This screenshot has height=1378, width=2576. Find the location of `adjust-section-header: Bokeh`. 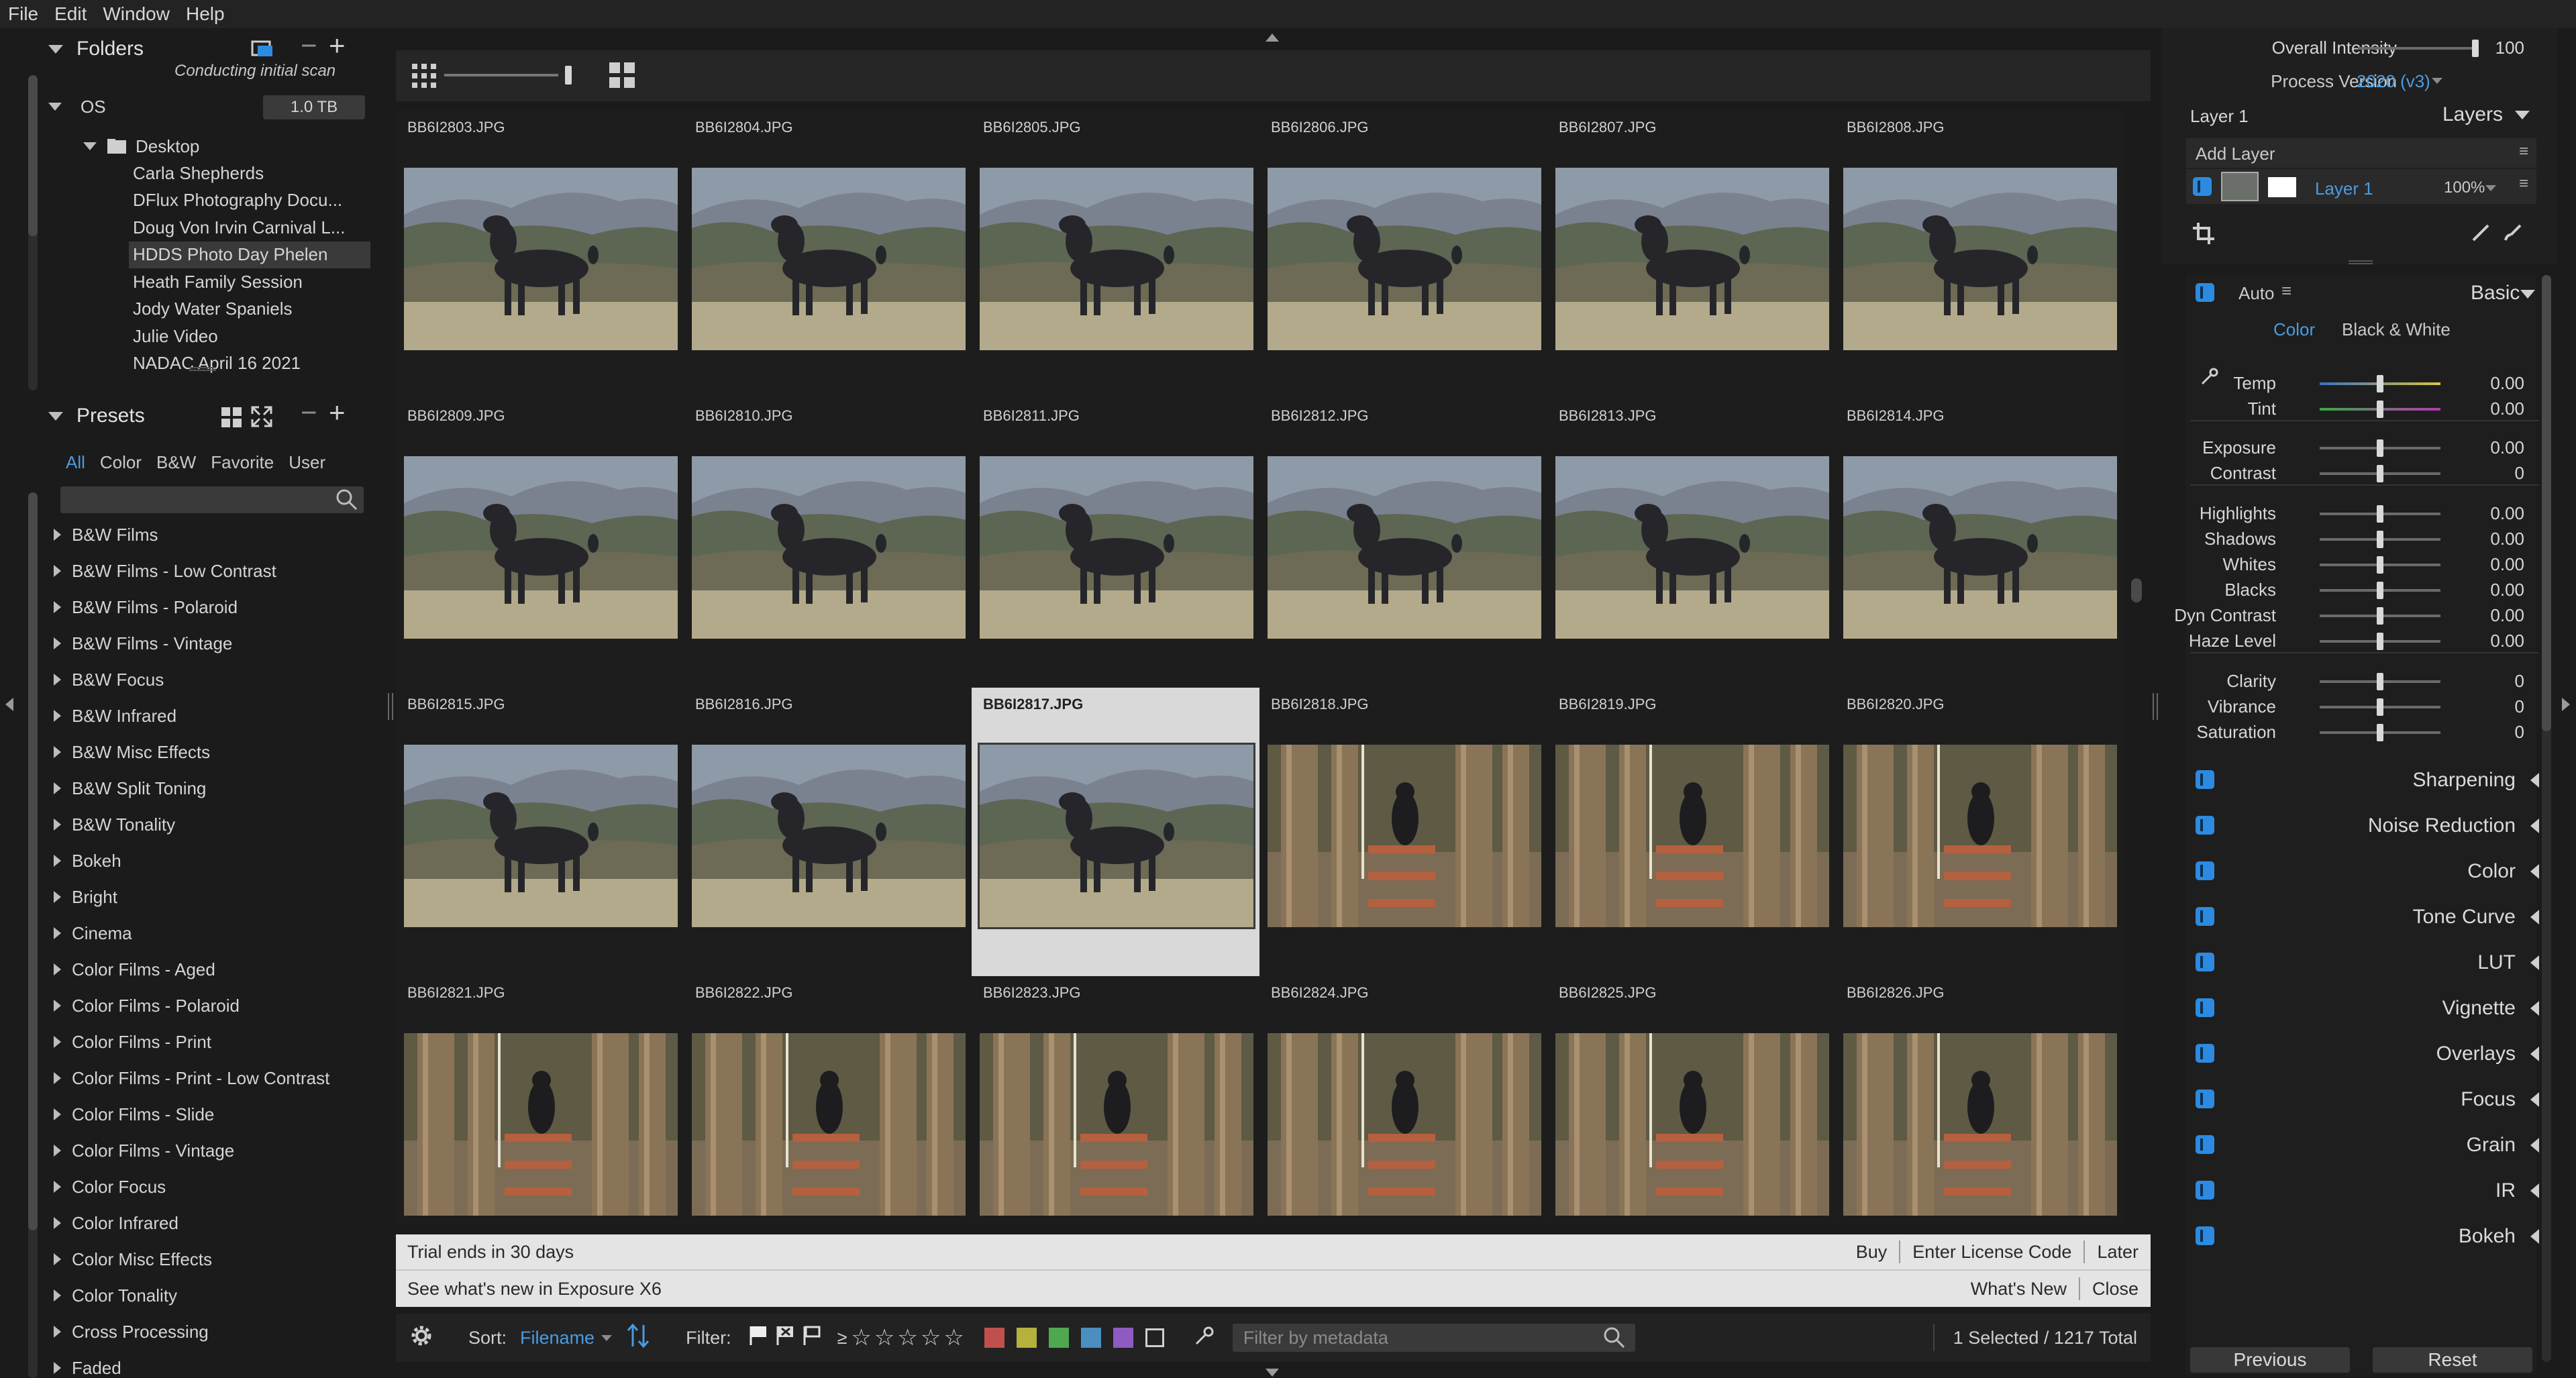

adjust-section-header: Bokeh is located at coordinates (2364, 1236).